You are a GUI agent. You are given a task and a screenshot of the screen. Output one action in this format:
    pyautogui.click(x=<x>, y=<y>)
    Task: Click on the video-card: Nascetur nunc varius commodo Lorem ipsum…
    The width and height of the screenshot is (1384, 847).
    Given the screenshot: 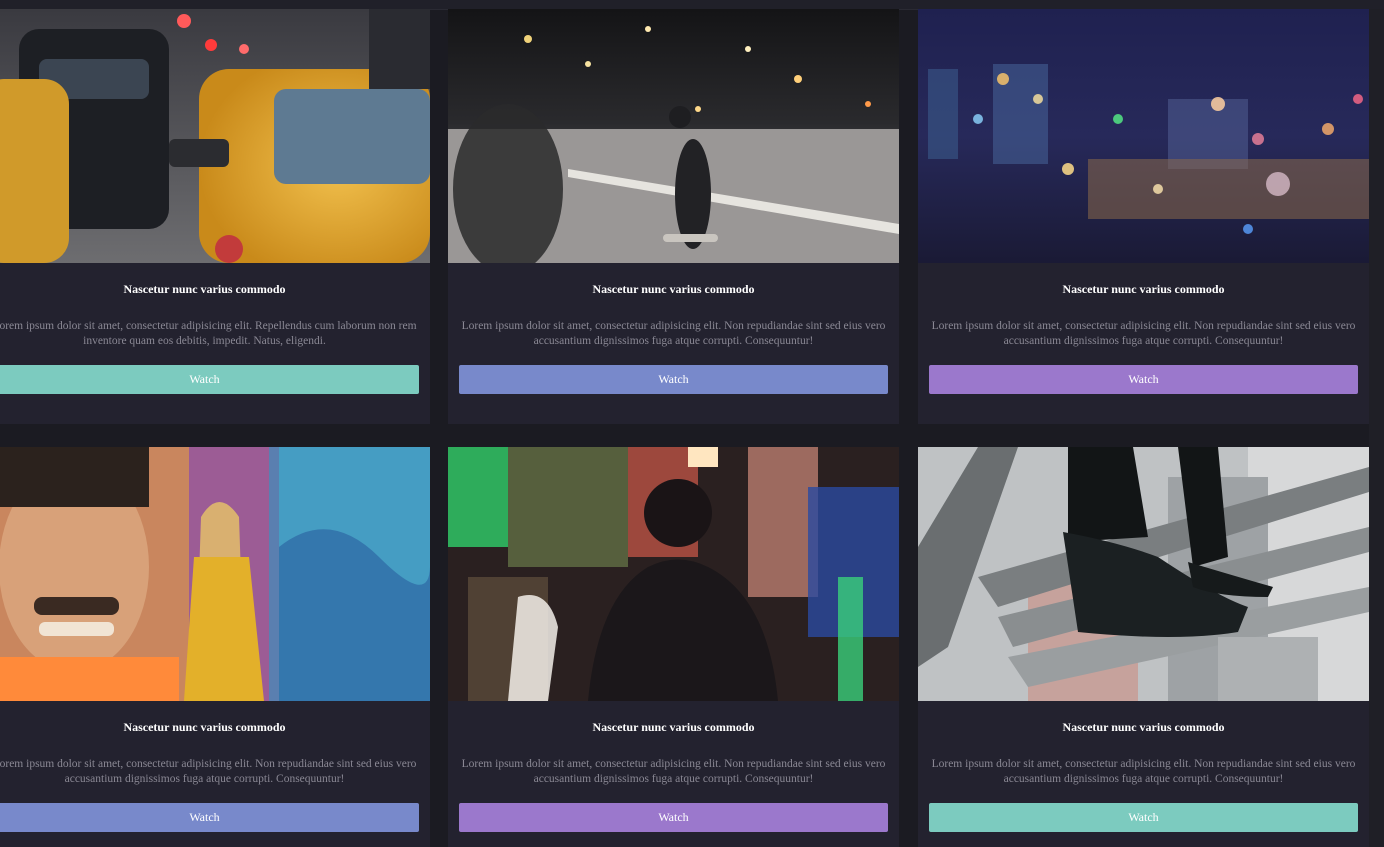 What is the action you would take?
    pyautogui.click(x=215, y=647)
    